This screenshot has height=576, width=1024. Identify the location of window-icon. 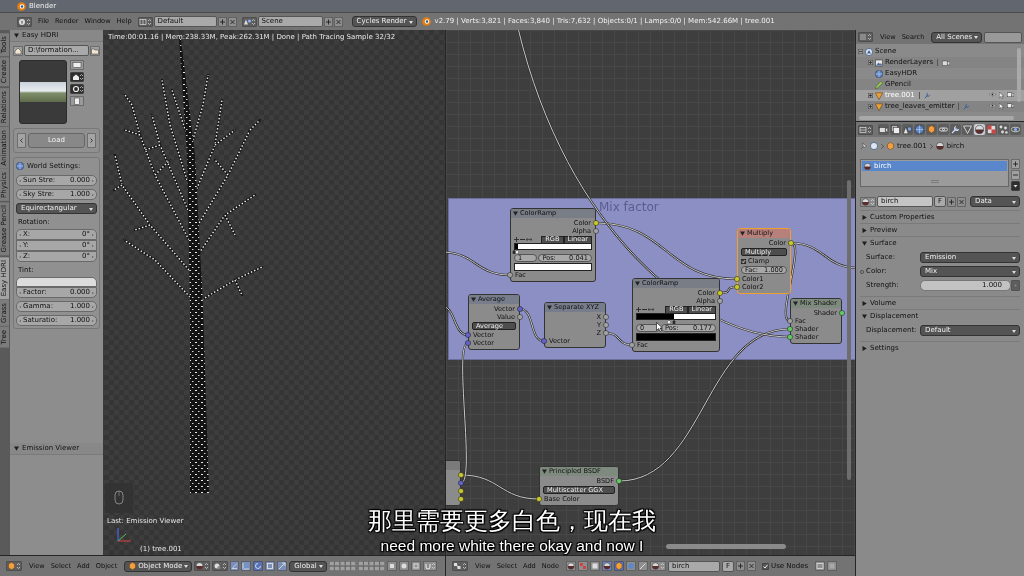
(865, 129).